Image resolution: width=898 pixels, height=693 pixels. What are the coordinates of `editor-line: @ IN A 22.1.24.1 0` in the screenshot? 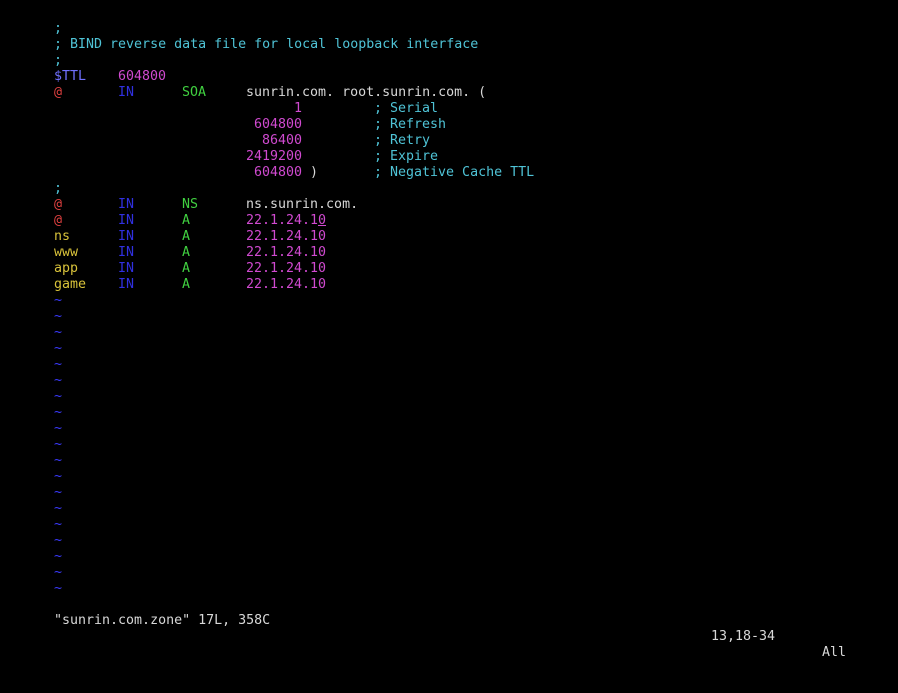 It's located at (469, 221).